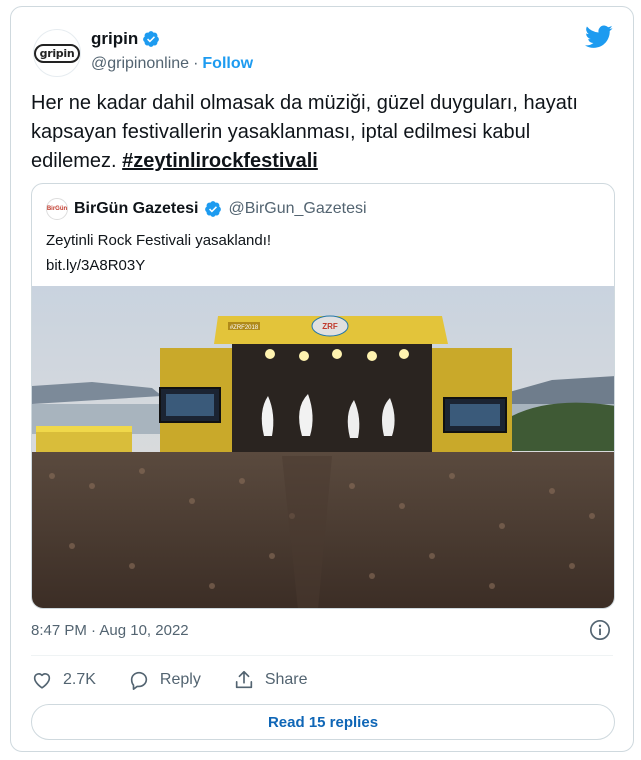 This screenshot has height=760, width=641. Describe the element at coordinates (159, 240) in the screenshot. I see `quoted-body: Zeytinli Rock Festivali yasaklandı!` at that location.